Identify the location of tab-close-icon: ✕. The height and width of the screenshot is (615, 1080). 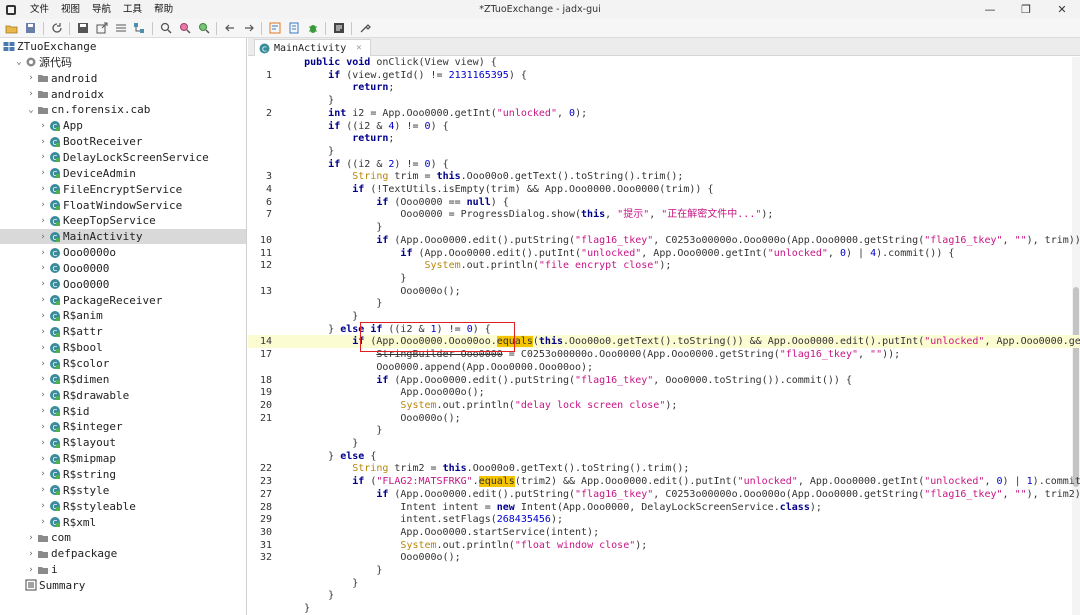
(358, 48).